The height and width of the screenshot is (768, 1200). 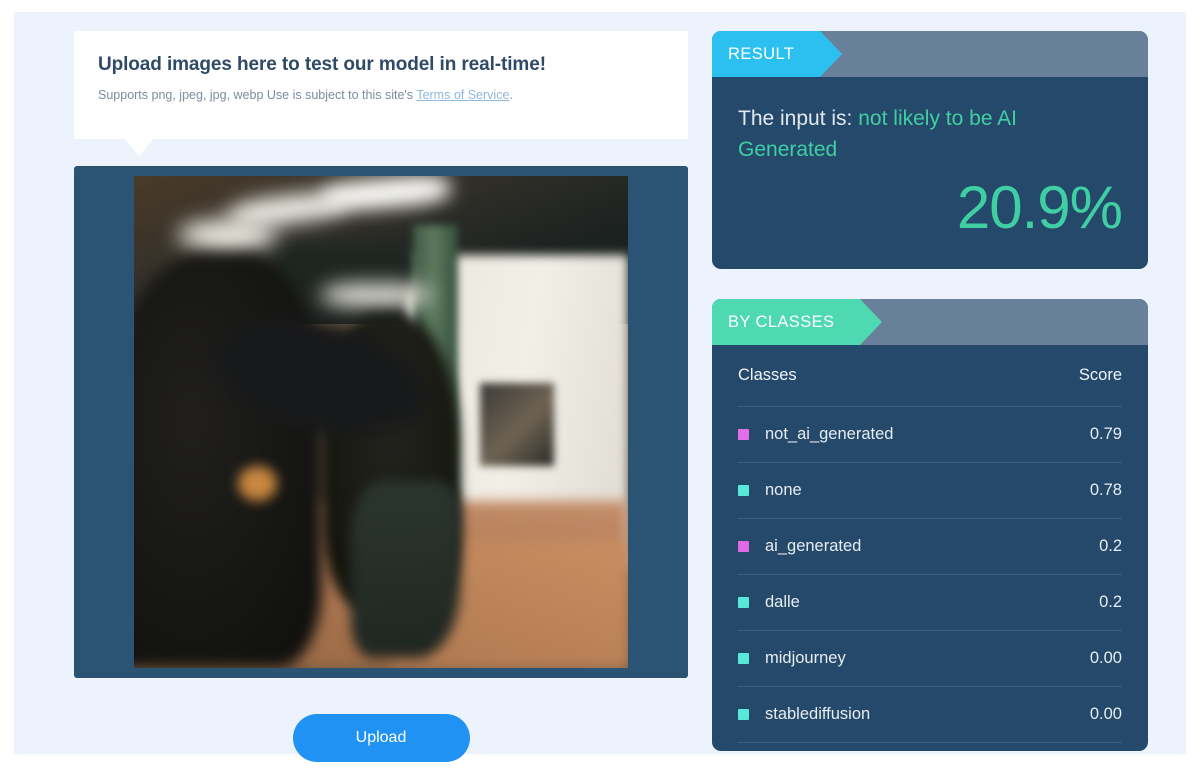 I want to click on class-name-label: midjourney, so click(x=805, y=658).